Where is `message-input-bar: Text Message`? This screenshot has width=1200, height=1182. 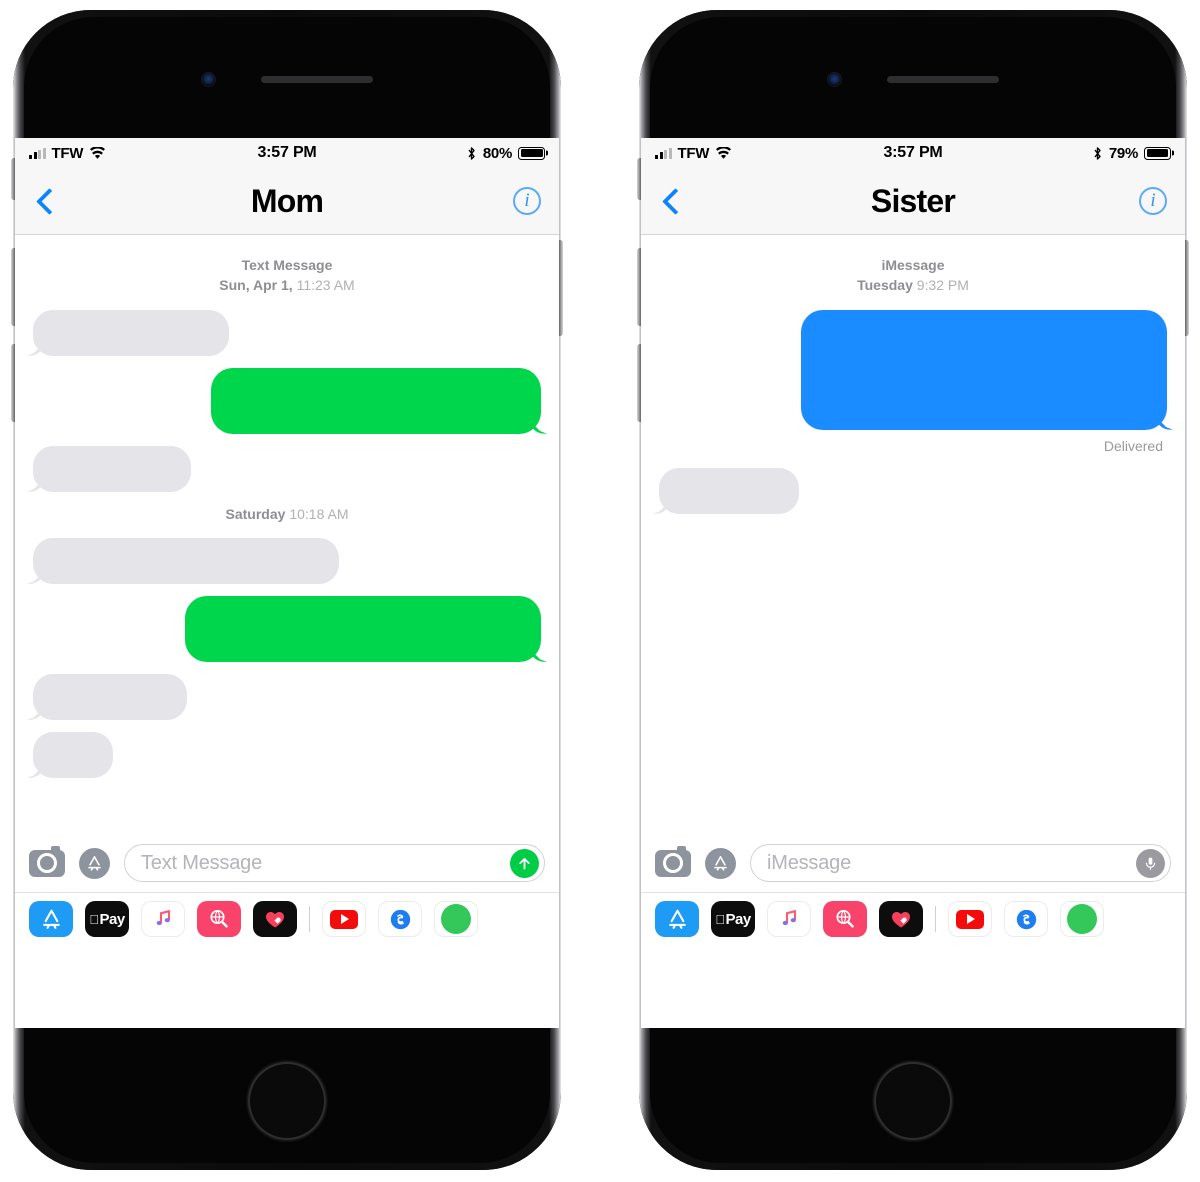 message-input-bar: Text Message is located at coordinates (287, 863).